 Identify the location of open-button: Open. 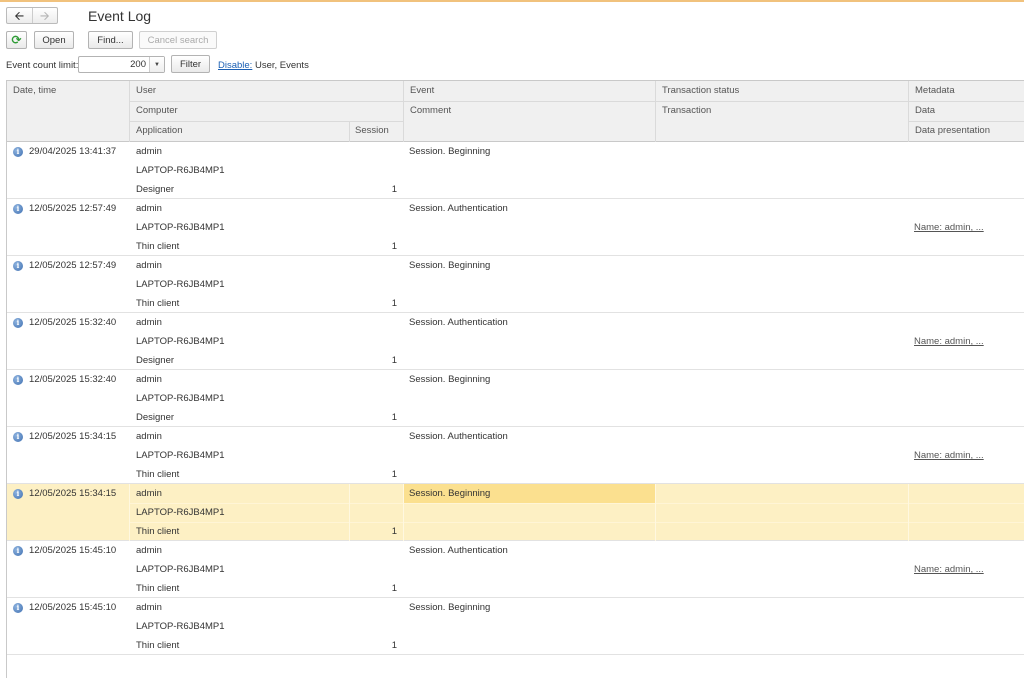
(54, 40).